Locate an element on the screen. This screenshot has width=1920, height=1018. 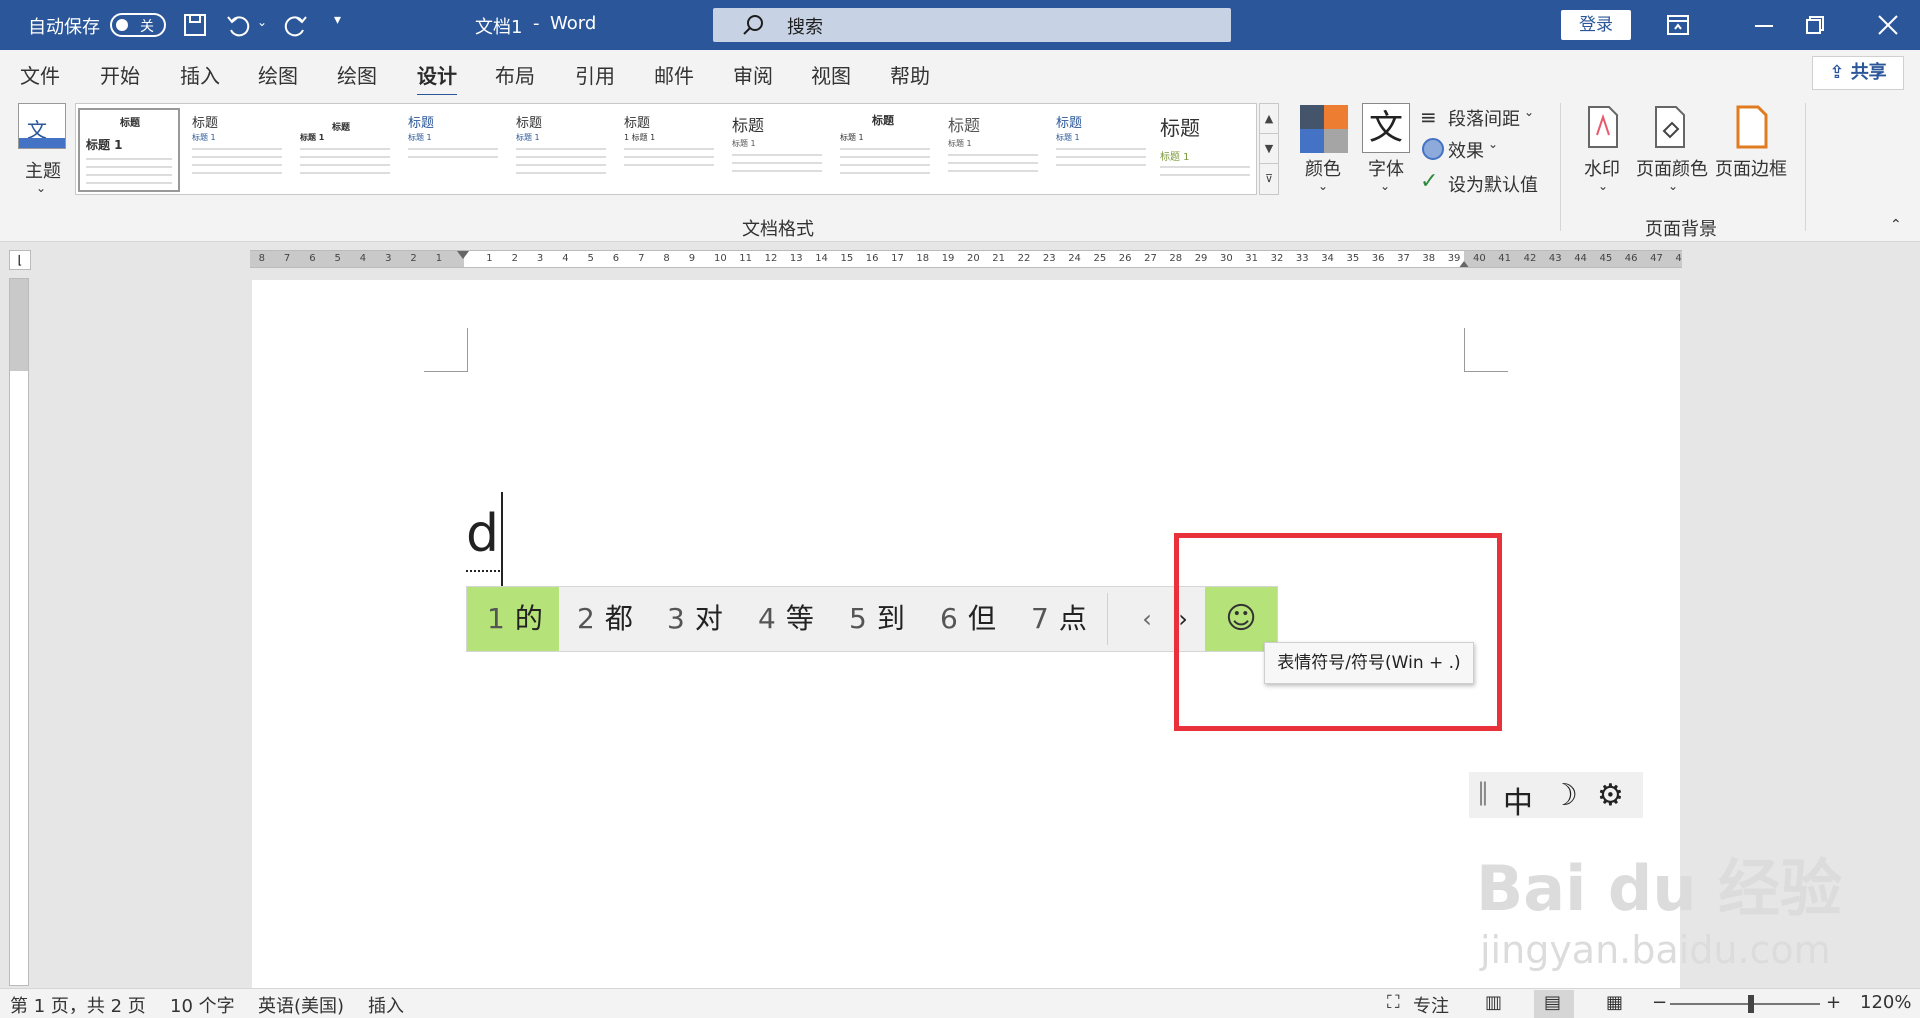
watermark-label: 水印 is located at coordinates (1602, 168).